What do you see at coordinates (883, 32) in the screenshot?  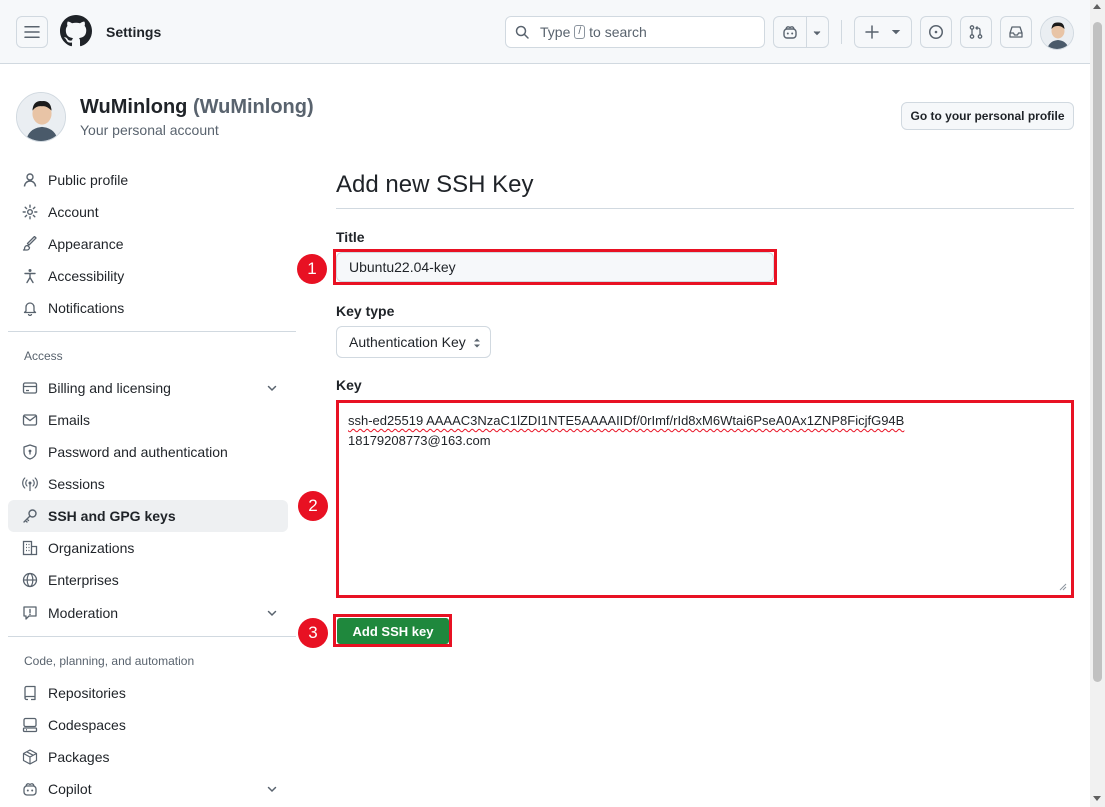 I see `create-new-button` at bounding box center [883, 32].